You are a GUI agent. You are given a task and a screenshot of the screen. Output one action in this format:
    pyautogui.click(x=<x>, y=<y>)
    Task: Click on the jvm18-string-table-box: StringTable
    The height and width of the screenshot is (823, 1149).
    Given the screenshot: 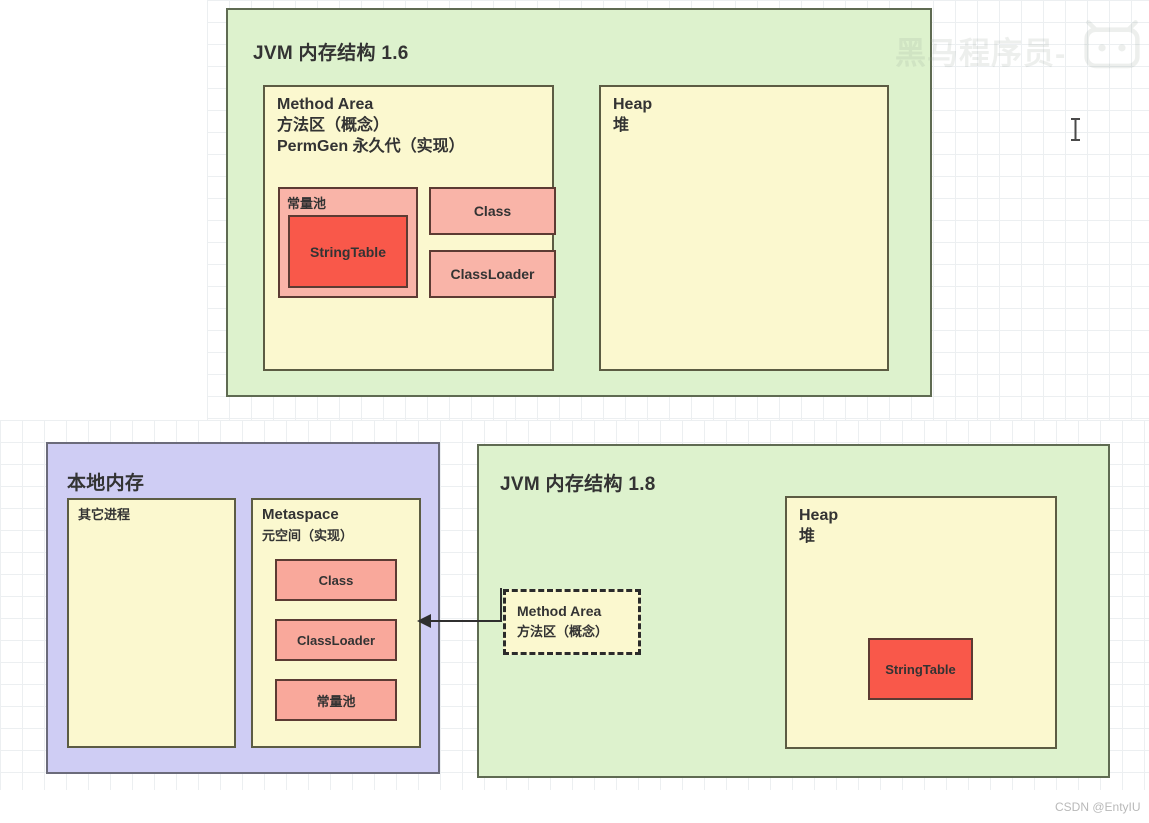 What is the action you would take?
    pyautogui.click(x=920, y=669)
    